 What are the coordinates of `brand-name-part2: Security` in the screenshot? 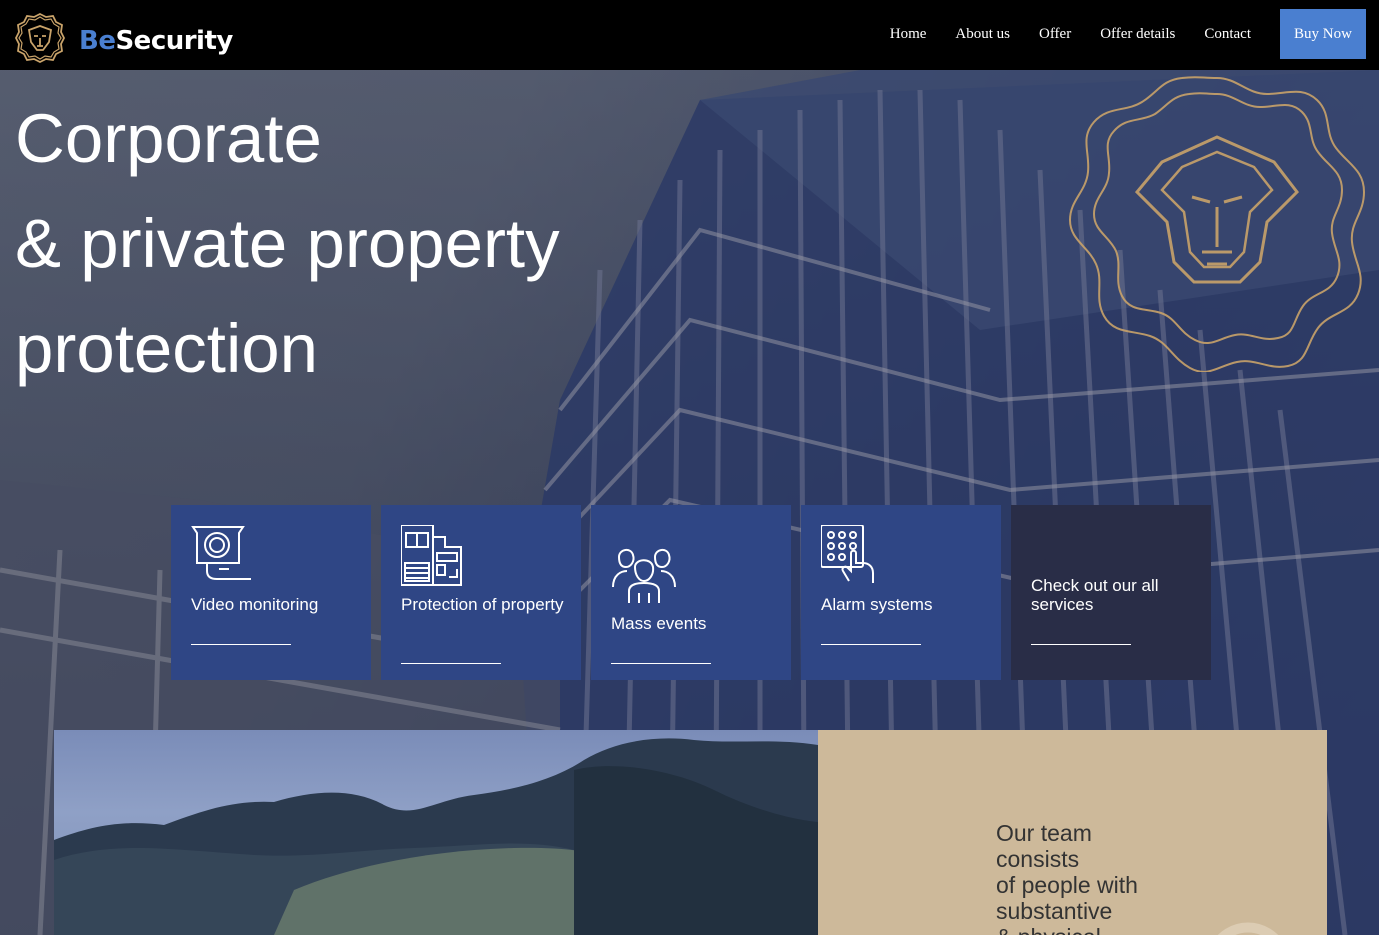 It's located at (174, 40).